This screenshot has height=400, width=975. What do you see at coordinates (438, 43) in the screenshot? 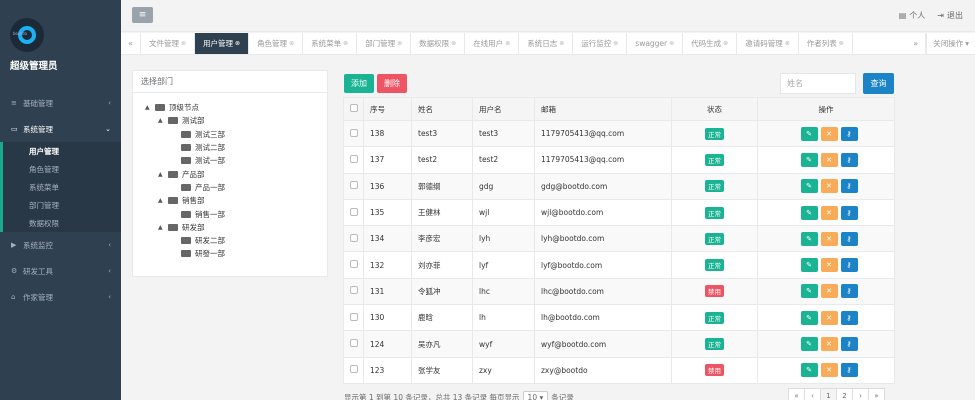
I see `tab-item: 数据权限 ⊗` at bounding box center [438, 43].